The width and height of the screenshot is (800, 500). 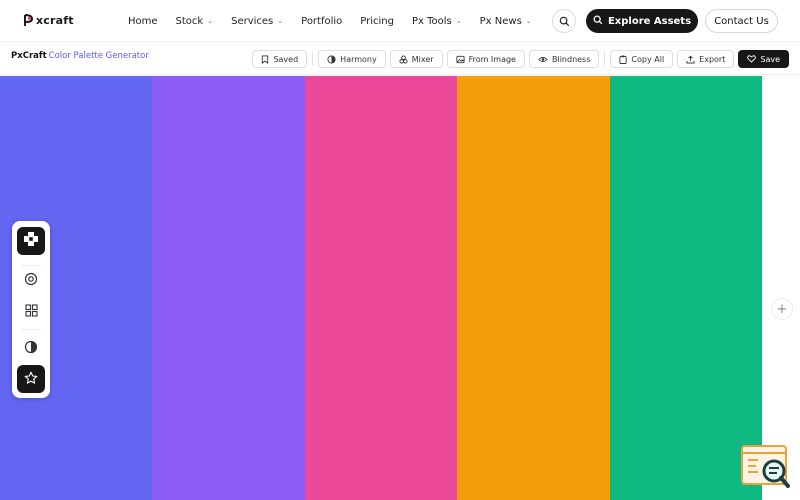 I want to click on harmony-button: Harmony, so click(x=352, y=59).